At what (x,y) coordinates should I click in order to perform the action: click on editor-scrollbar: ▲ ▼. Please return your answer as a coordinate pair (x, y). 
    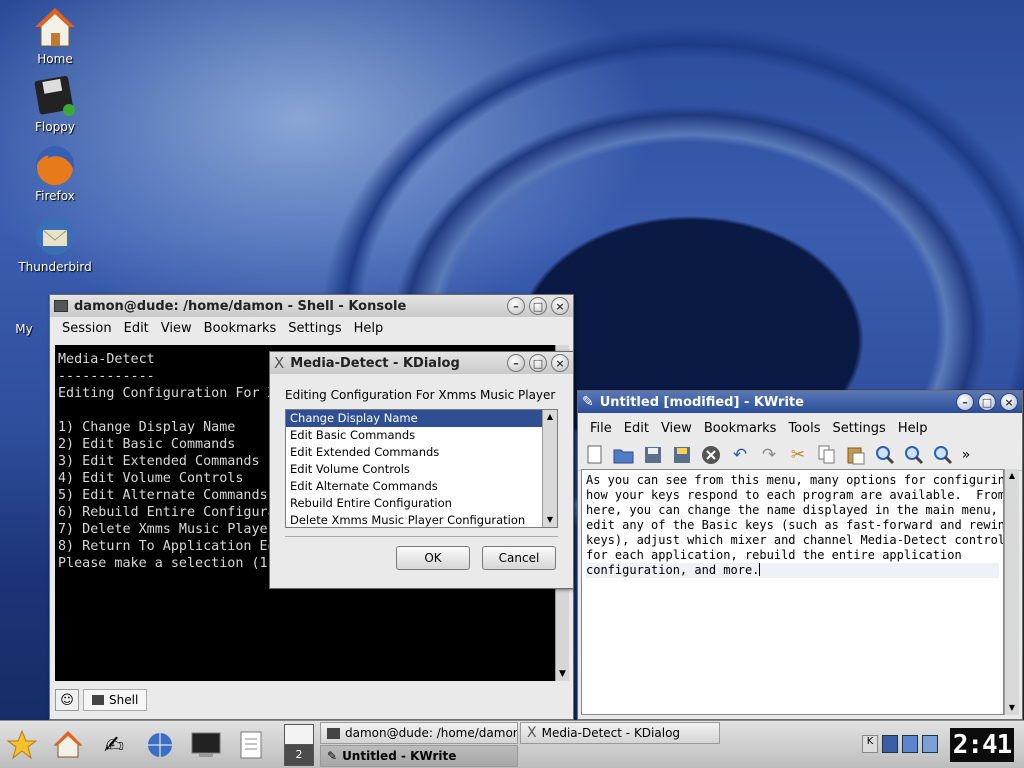
    Looking at the image, I should click on (1011, 592).